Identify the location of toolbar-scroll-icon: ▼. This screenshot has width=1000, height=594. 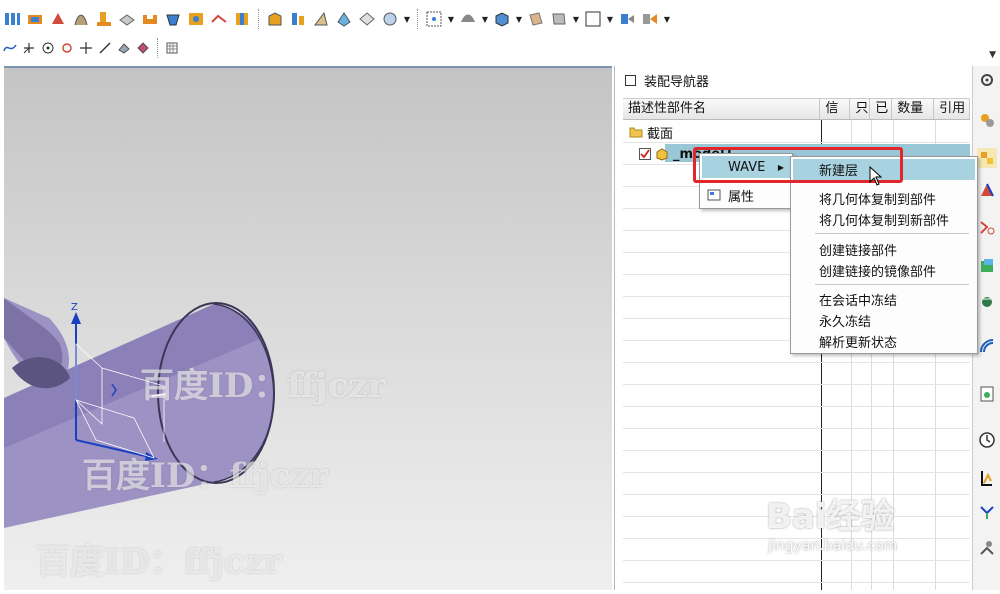
(992, 55).